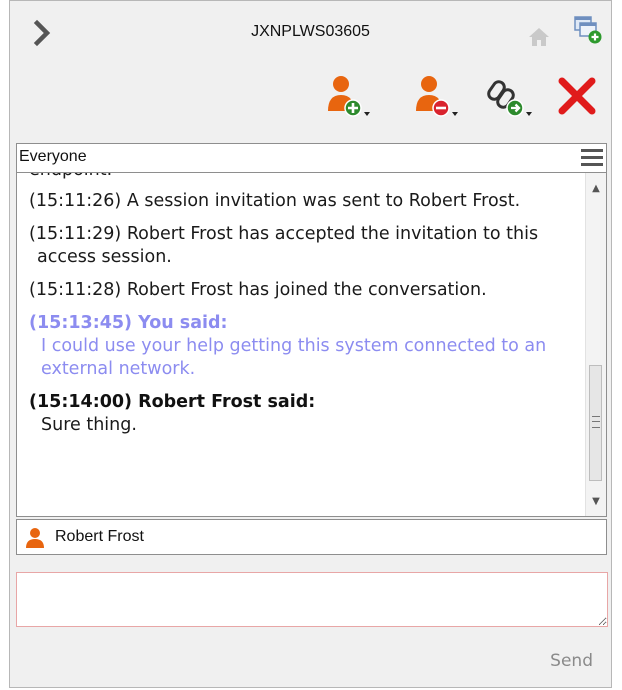 This screenshot has width=622, height=690. What do you see at coordinates (571, 661) in the screenshot?
I see `send-button: Send` at bounding box center [571, 661].